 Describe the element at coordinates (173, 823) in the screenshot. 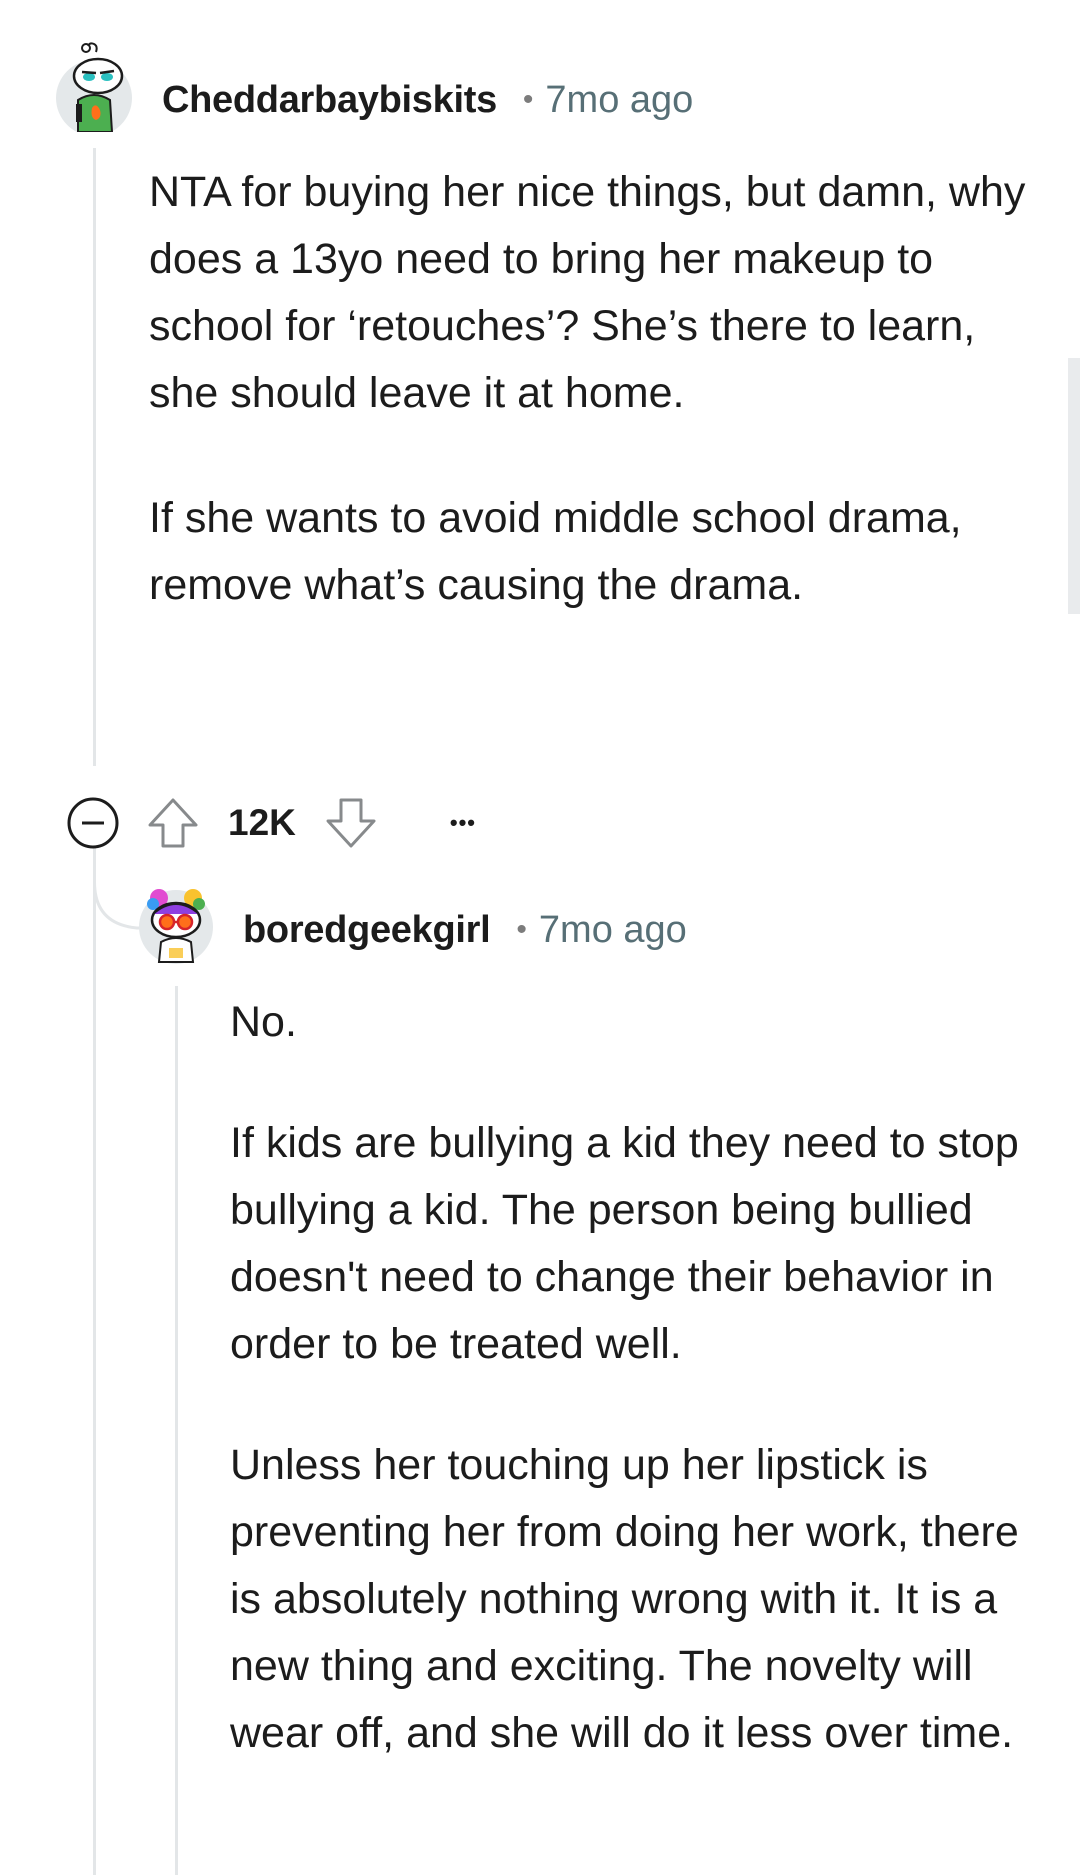

I see `upvote-icon` at that location.